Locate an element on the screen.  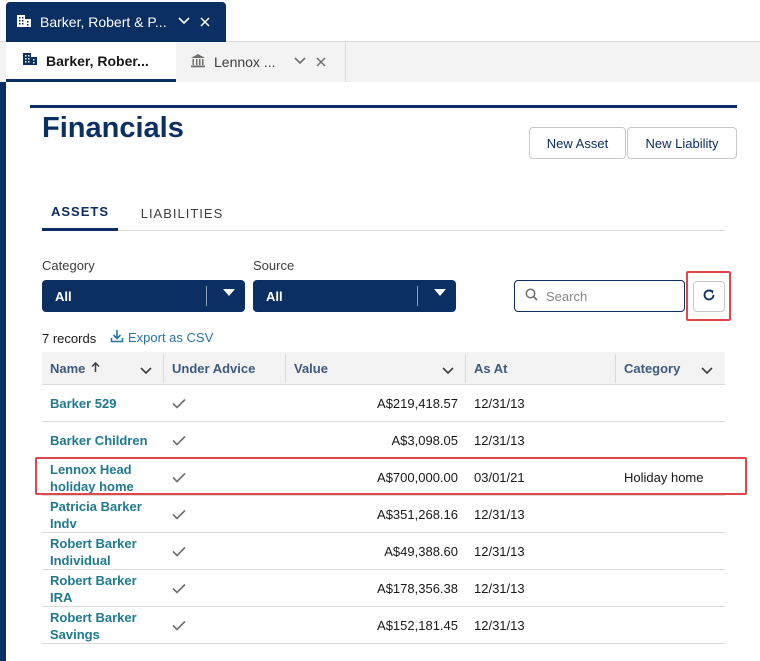
source-filter-value: All is located at coordinates (274, 296).